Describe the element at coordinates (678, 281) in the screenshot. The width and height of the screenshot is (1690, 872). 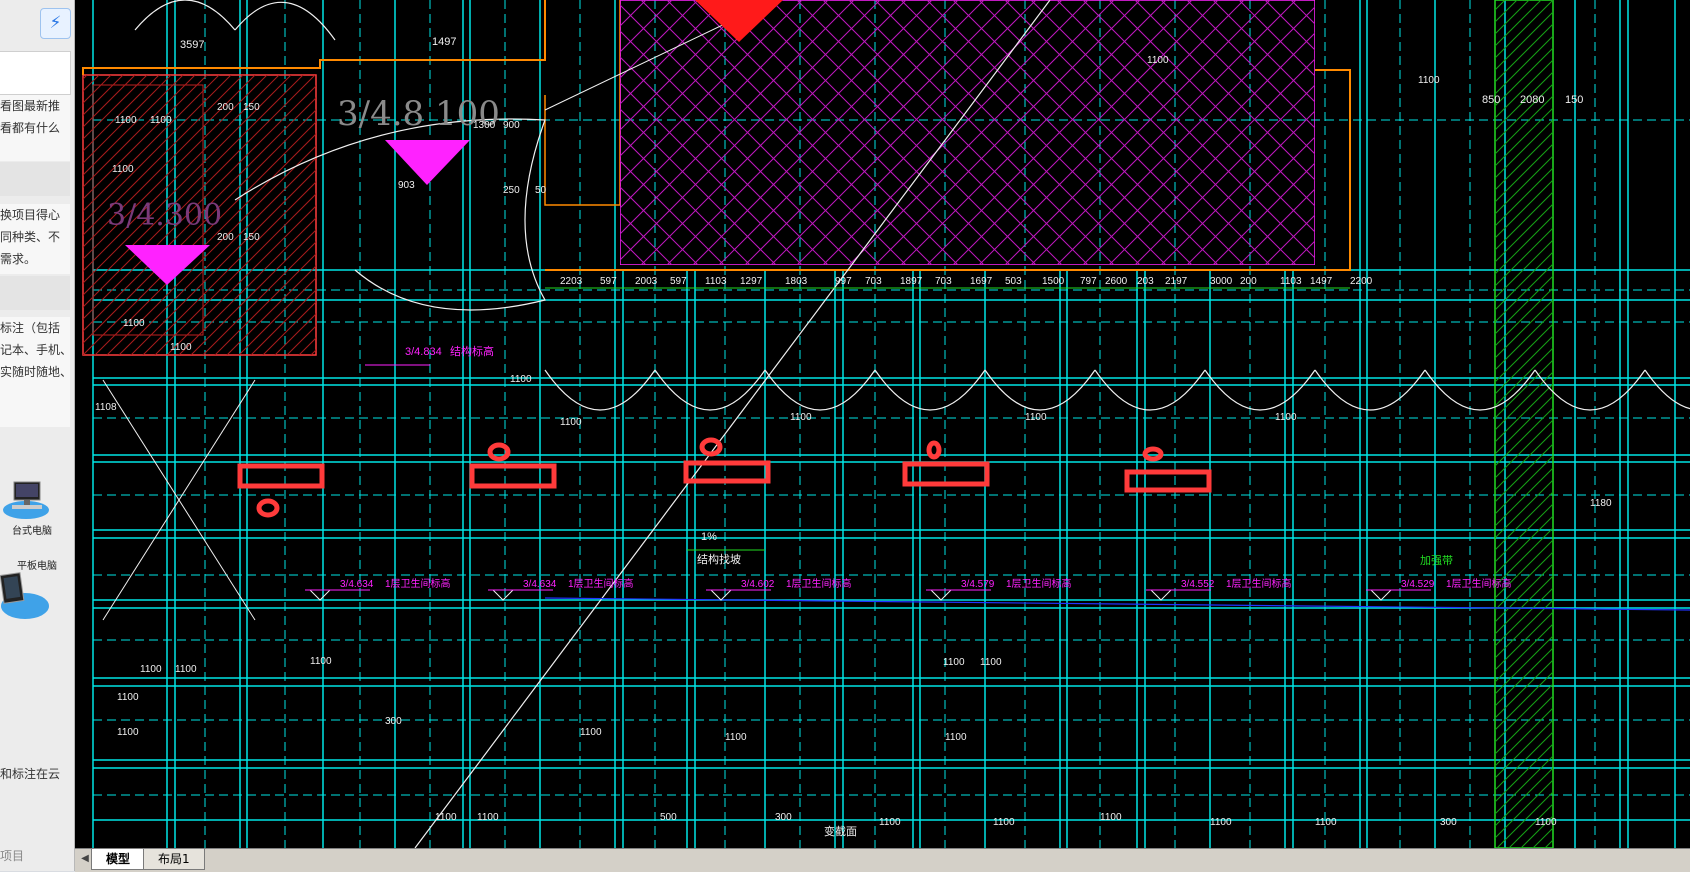
I see `dim-label: 597` at that location.